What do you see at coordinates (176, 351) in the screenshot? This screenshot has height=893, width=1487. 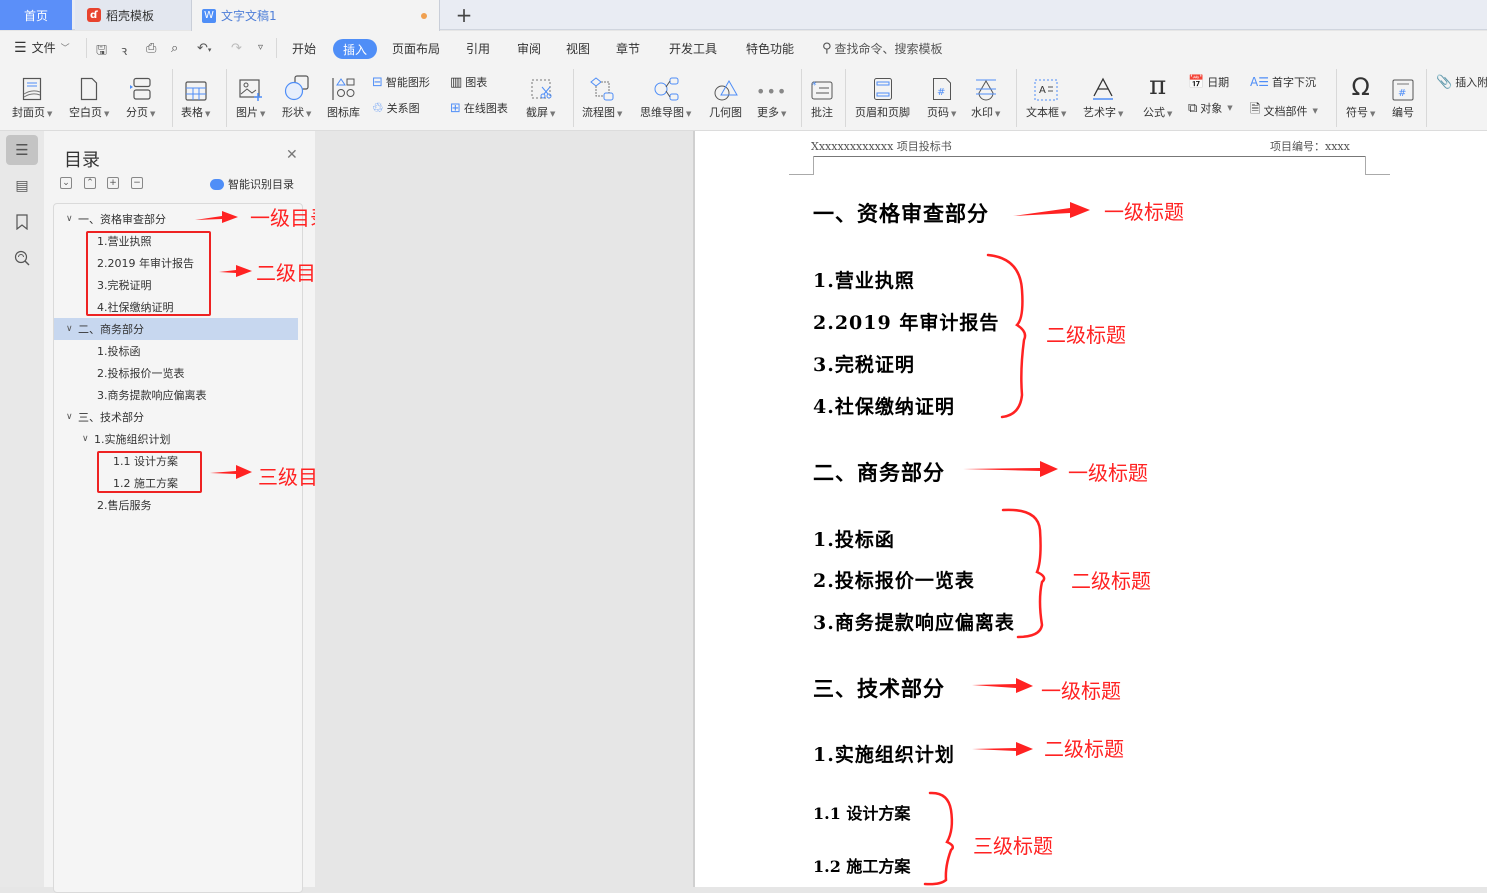 I see `toc-item: 1.投标函` at bounding box center [176, 351].